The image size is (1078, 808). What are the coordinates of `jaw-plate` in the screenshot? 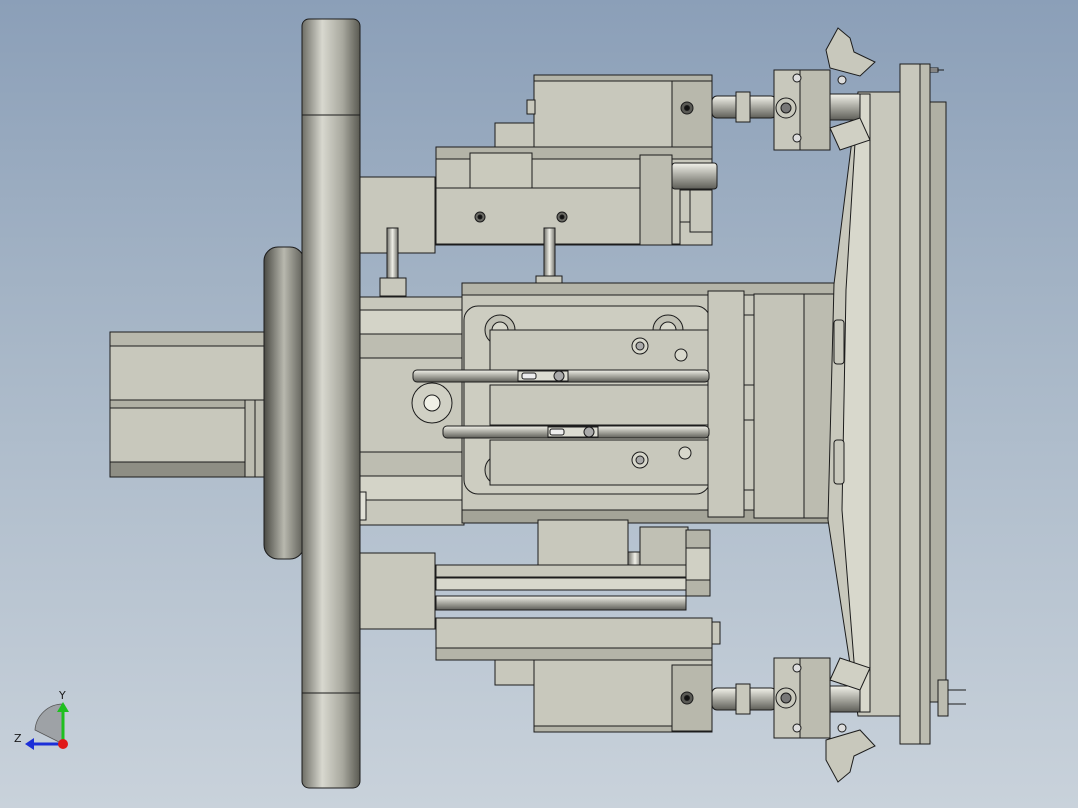 It's located at (887, 404).